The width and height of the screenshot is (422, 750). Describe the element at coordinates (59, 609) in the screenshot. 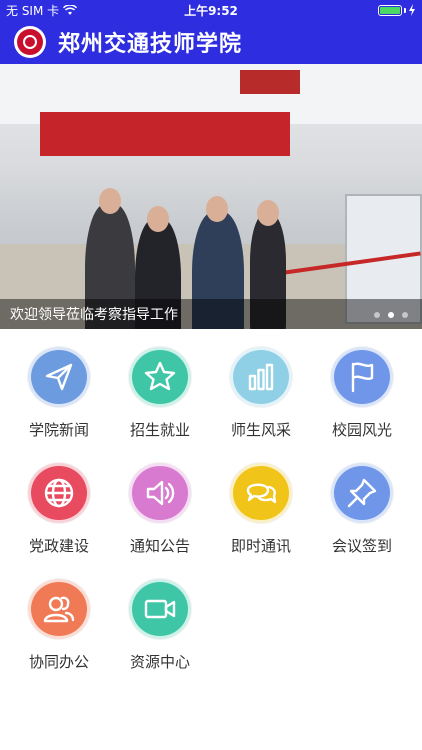

I see `users-icon` at that location.